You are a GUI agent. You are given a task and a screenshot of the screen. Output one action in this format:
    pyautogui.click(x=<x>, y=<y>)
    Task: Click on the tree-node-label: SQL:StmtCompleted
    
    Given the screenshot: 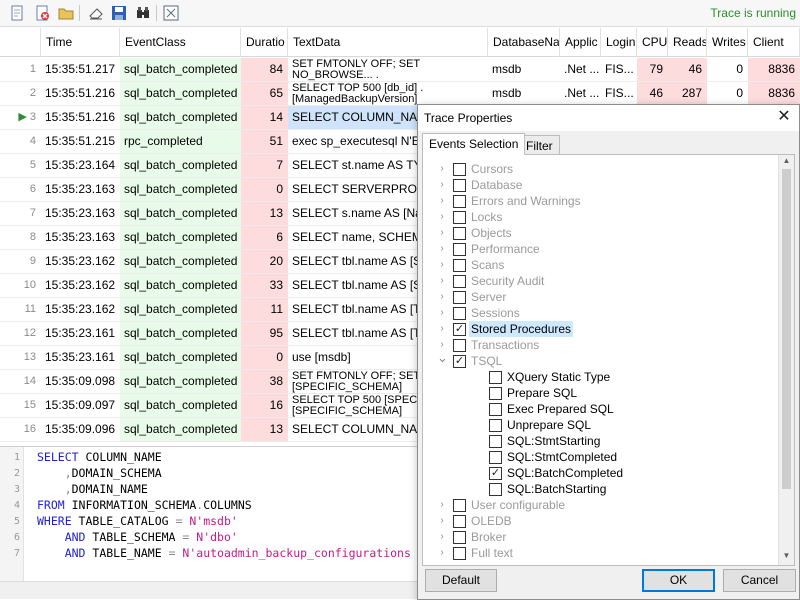 What is the action you would take?
    pyautogui.click(x=562, y=457)
    